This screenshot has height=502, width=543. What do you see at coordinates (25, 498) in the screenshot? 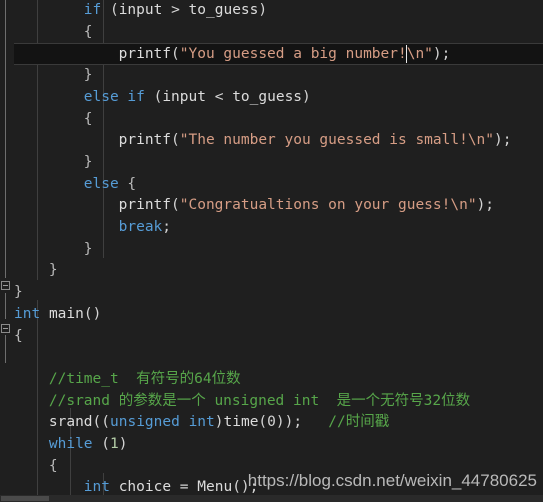
I see `horizontal-scrollbar-thumb` at bounding box center [25, 498].